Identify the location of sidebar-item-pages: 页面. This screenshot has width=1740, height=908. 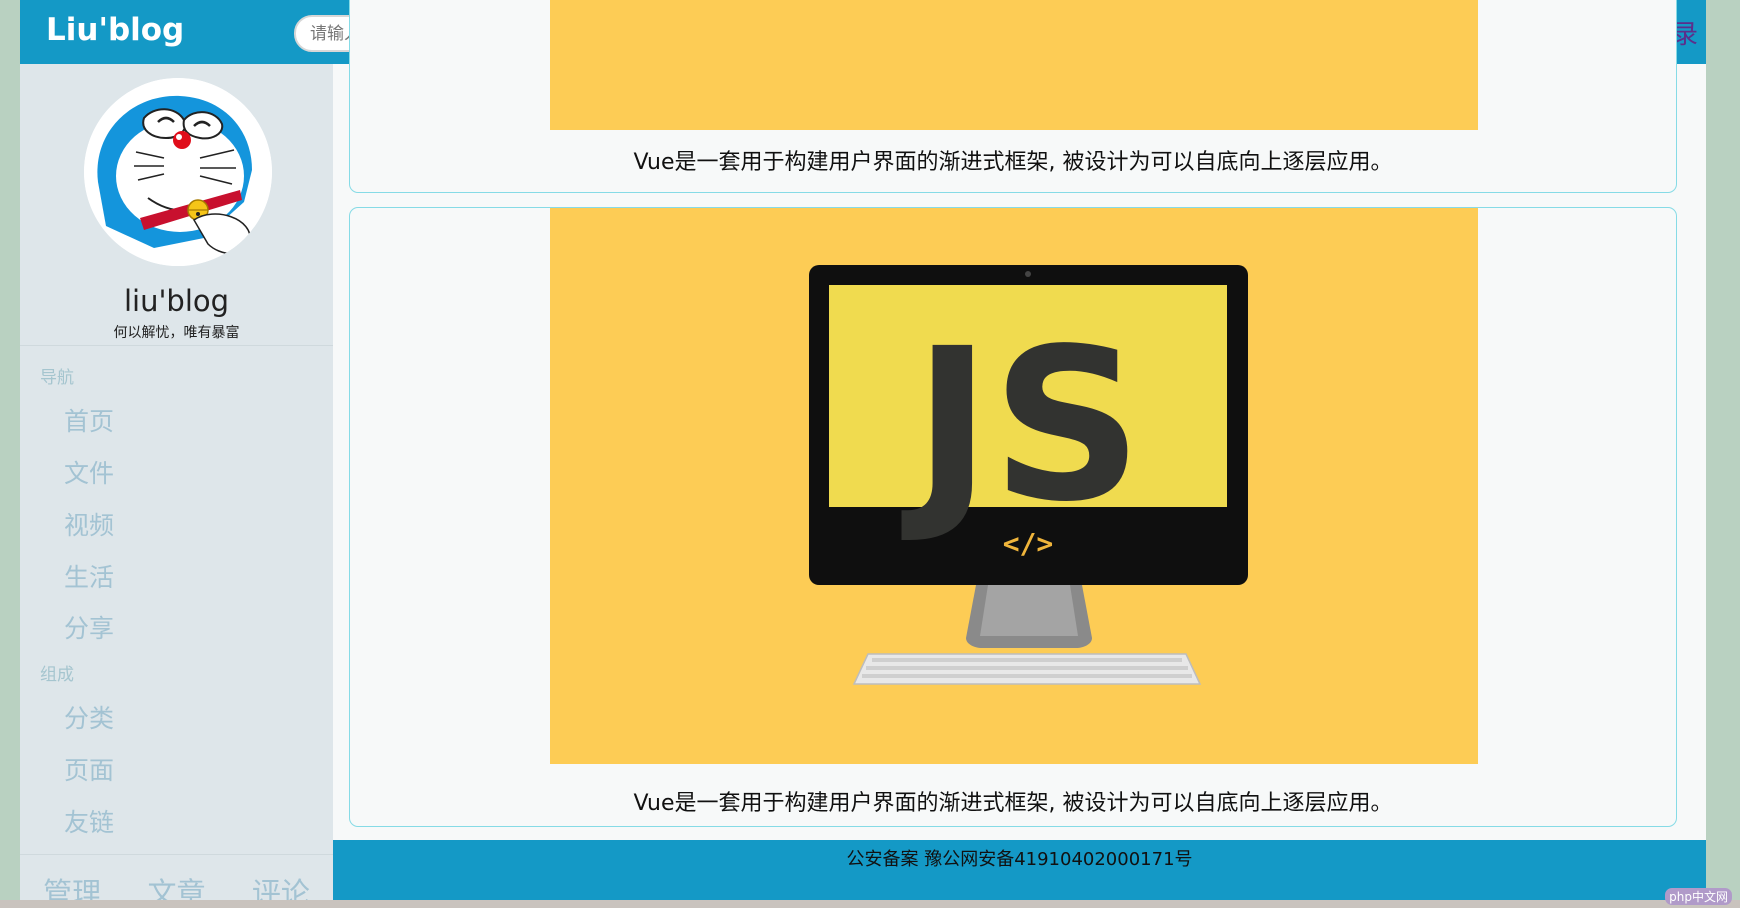
(89, 769).